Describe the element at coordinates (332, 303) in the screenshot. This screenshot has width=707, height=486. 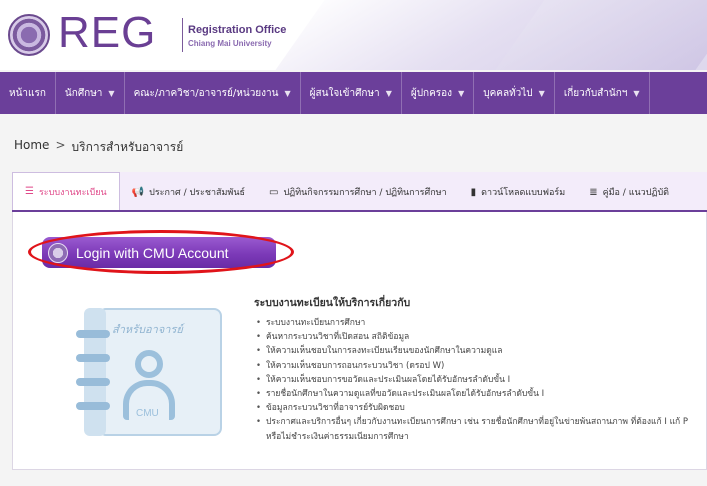
I see `service-info-heading: ระบบงานทะเบียนให้บริการเกี่ยวกับ` at that location.